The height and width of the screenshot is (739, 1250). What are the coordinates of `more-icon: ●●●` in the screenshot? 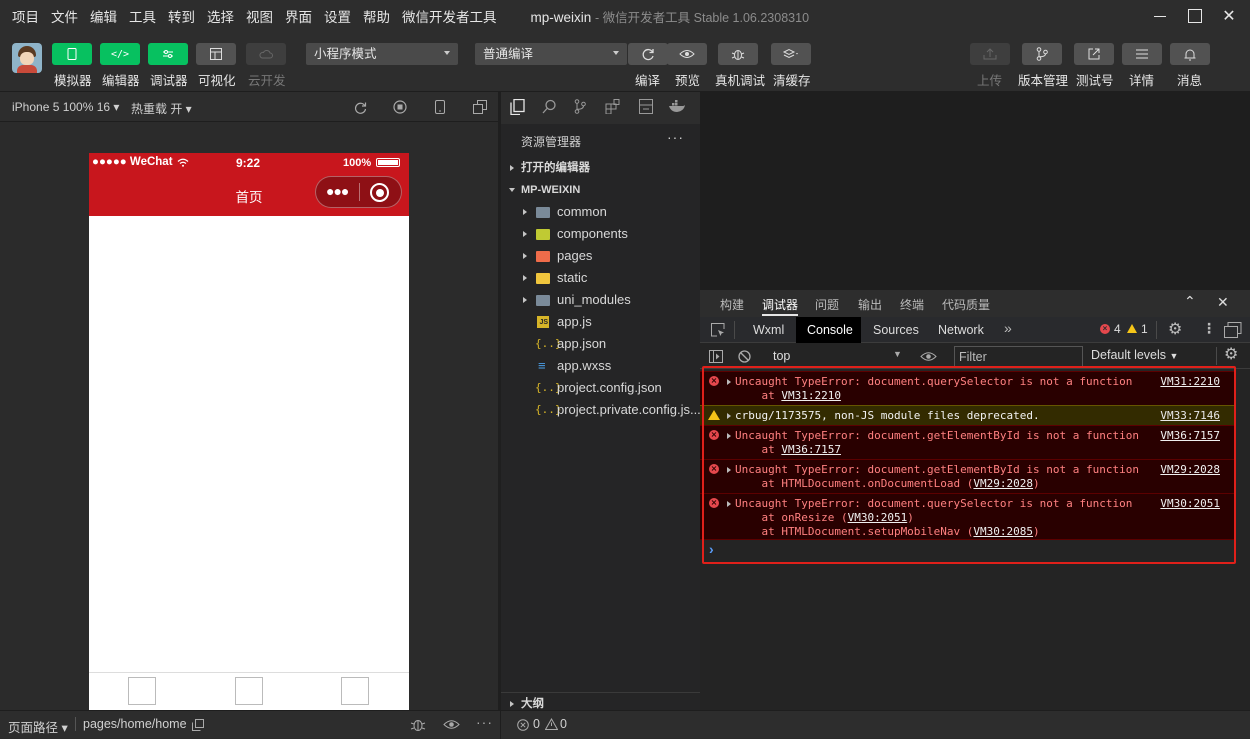 It's located at (337, 191).